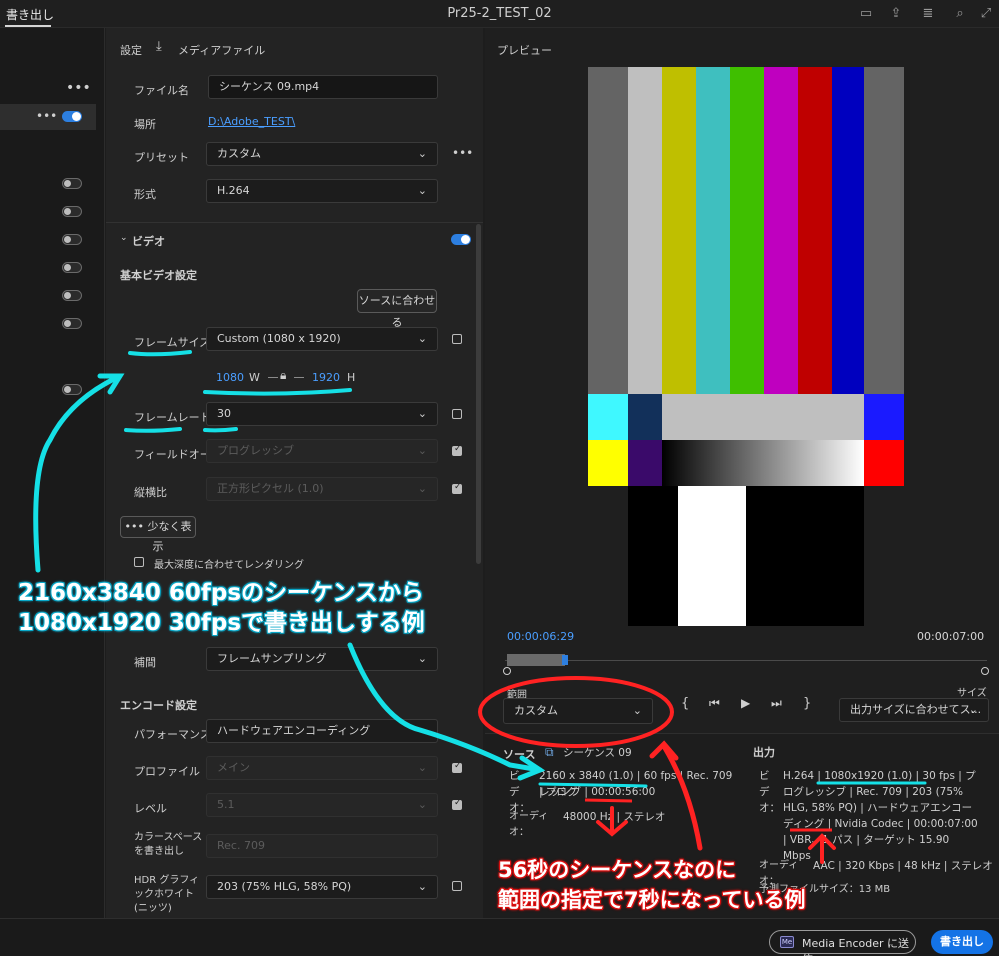 The height and width of the screenshot is (956, 999). What do you see at coordinates (284, 886) in the screenshot?
I see `hdr-value: 203 (75% HLG, 58% PQ)` at bounding box center [284, 886].